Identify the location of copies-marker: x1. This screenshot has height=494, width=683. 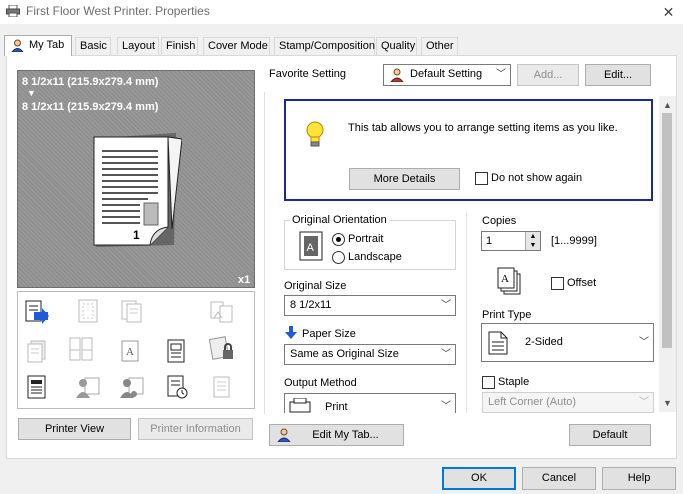
(244, 280).